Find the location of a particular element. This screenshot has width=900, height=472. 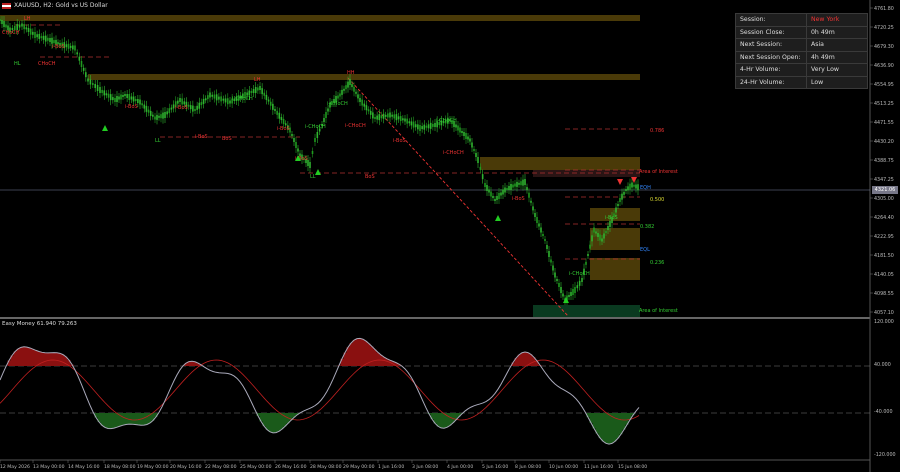

structure-label: EQH is located at coordinates (645, 188).